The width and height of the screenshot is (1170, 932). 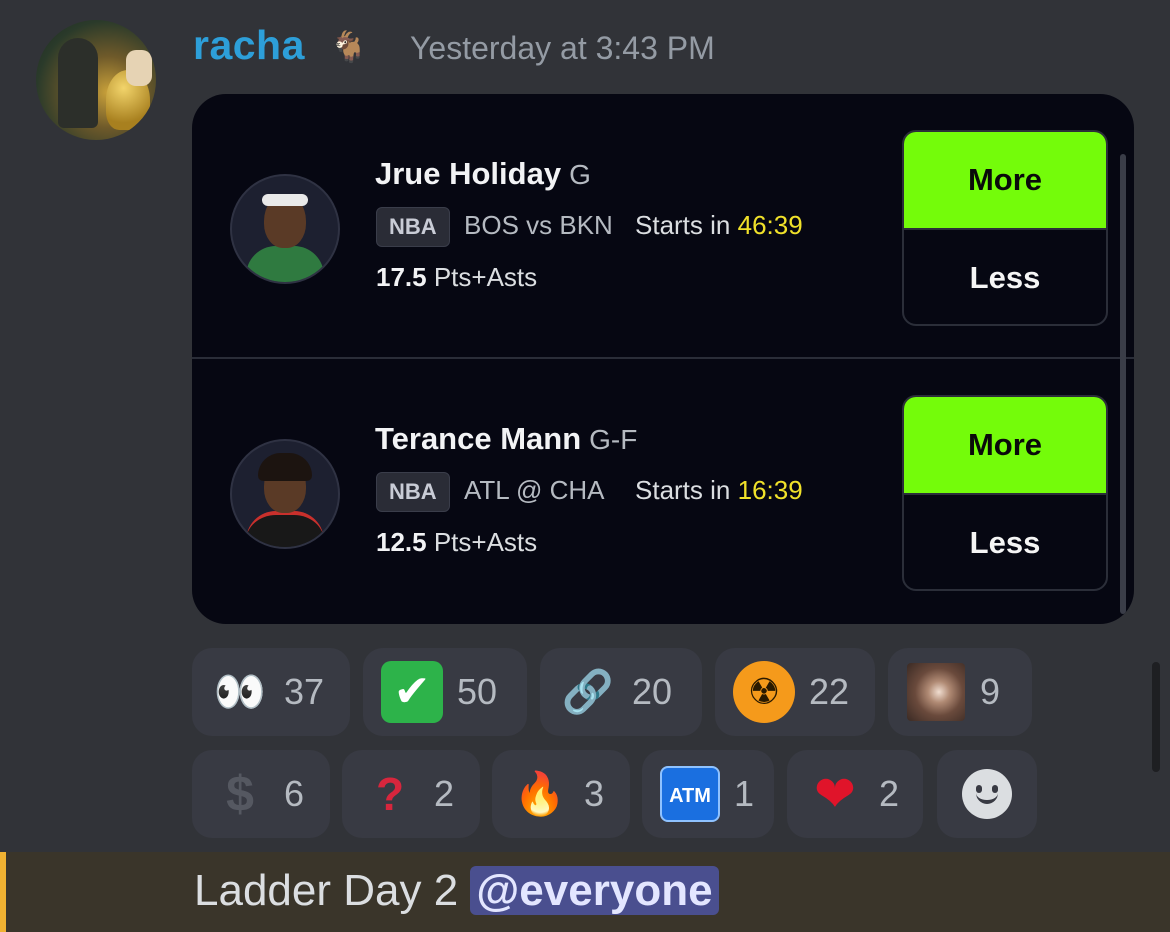 I want to click on reaction-count: 22, so click(x=829, y=691).